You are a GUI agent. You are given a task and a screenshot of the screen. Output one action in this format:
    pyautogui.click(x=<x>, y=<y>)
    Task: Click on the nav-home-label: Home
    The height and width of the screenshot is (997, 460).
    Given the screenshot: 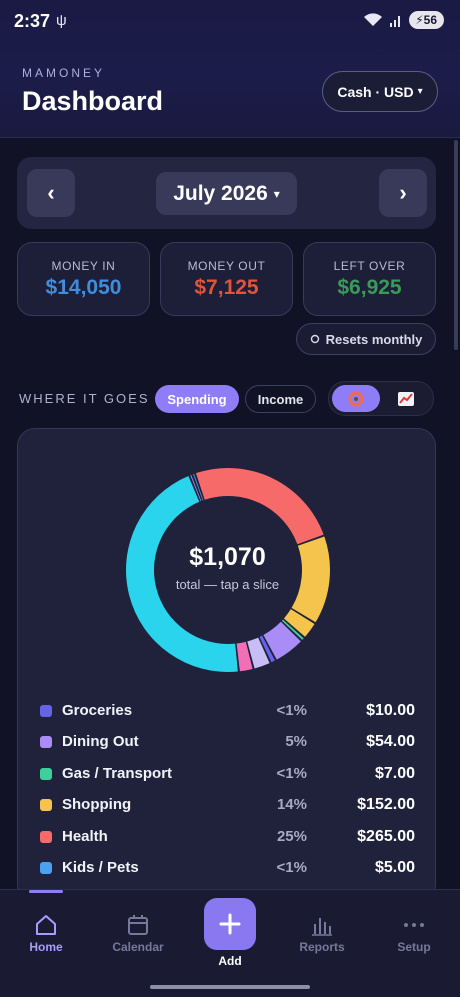 What is the action you would take?
    pyautogui.click(x=46, y=947)
    